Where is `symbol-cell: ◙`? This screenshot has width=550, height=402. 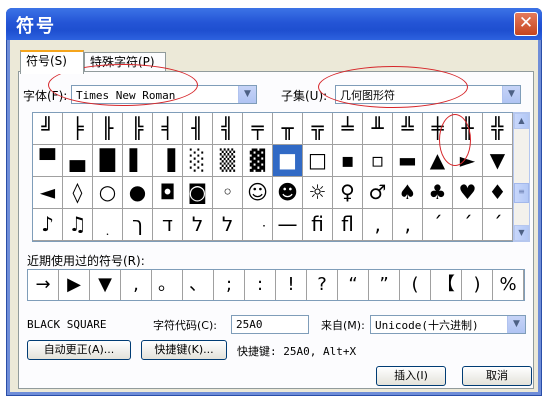
symbol-cell: ◙ is located at coordinates (198, 193).